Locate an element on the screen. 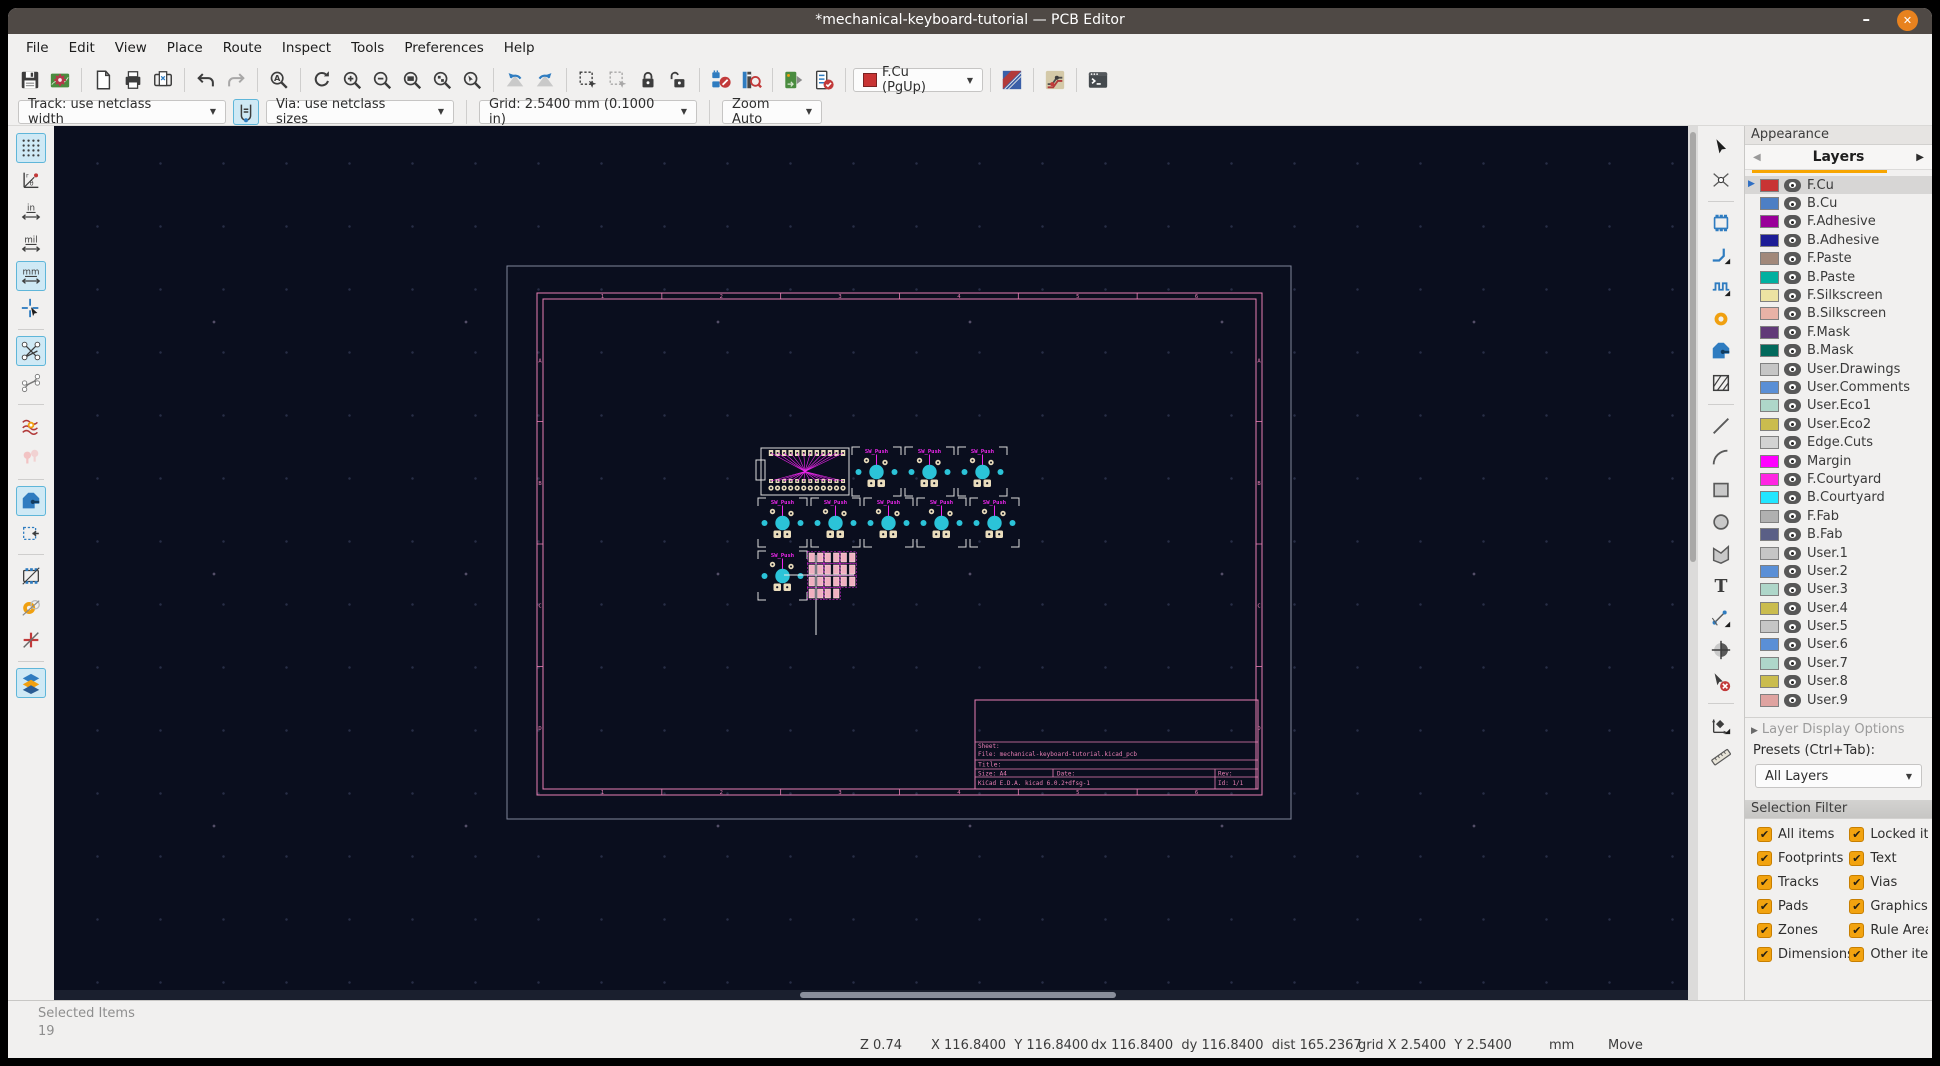 This screenshot has height=1066, width=1940. layer-row-b-adhesive: B.Adhesive is located at coordinates (1838, 240).